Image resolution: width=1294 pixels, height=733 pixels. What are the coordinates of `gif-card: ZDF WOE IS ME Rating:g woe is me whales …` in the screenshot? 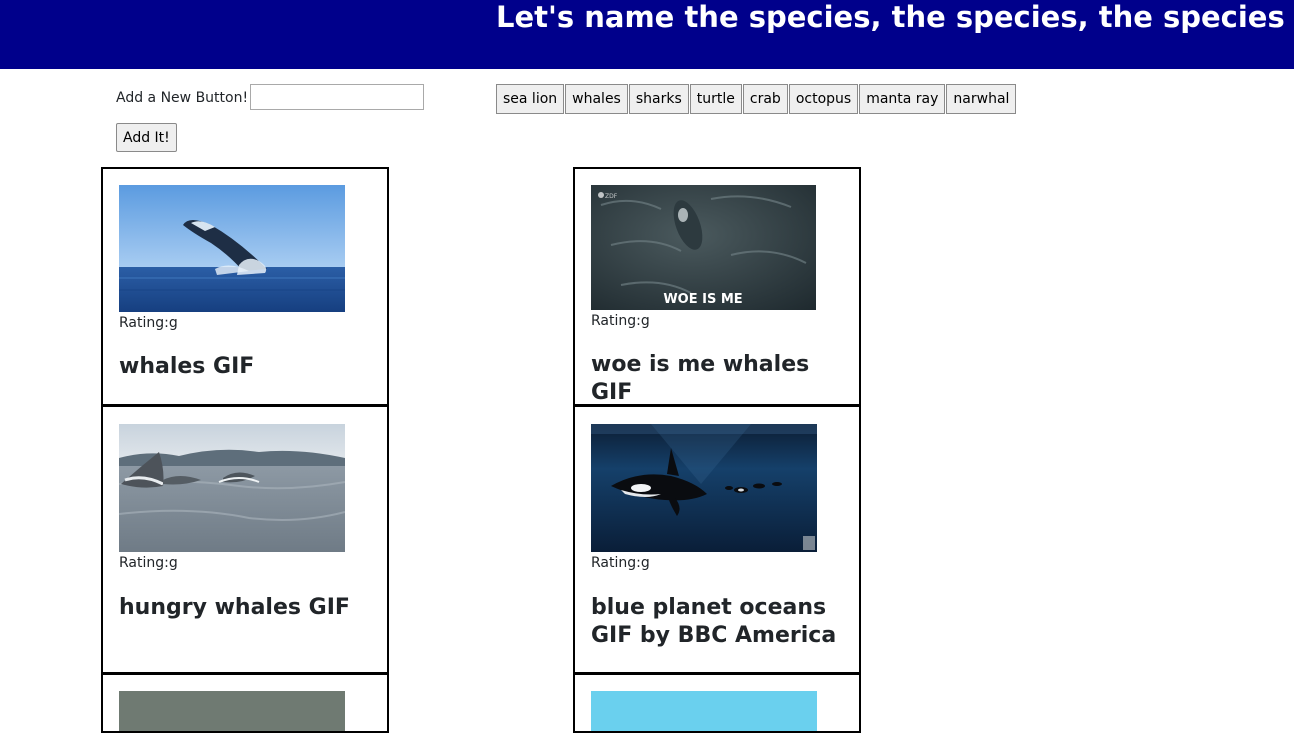 It's located at (717, 286).